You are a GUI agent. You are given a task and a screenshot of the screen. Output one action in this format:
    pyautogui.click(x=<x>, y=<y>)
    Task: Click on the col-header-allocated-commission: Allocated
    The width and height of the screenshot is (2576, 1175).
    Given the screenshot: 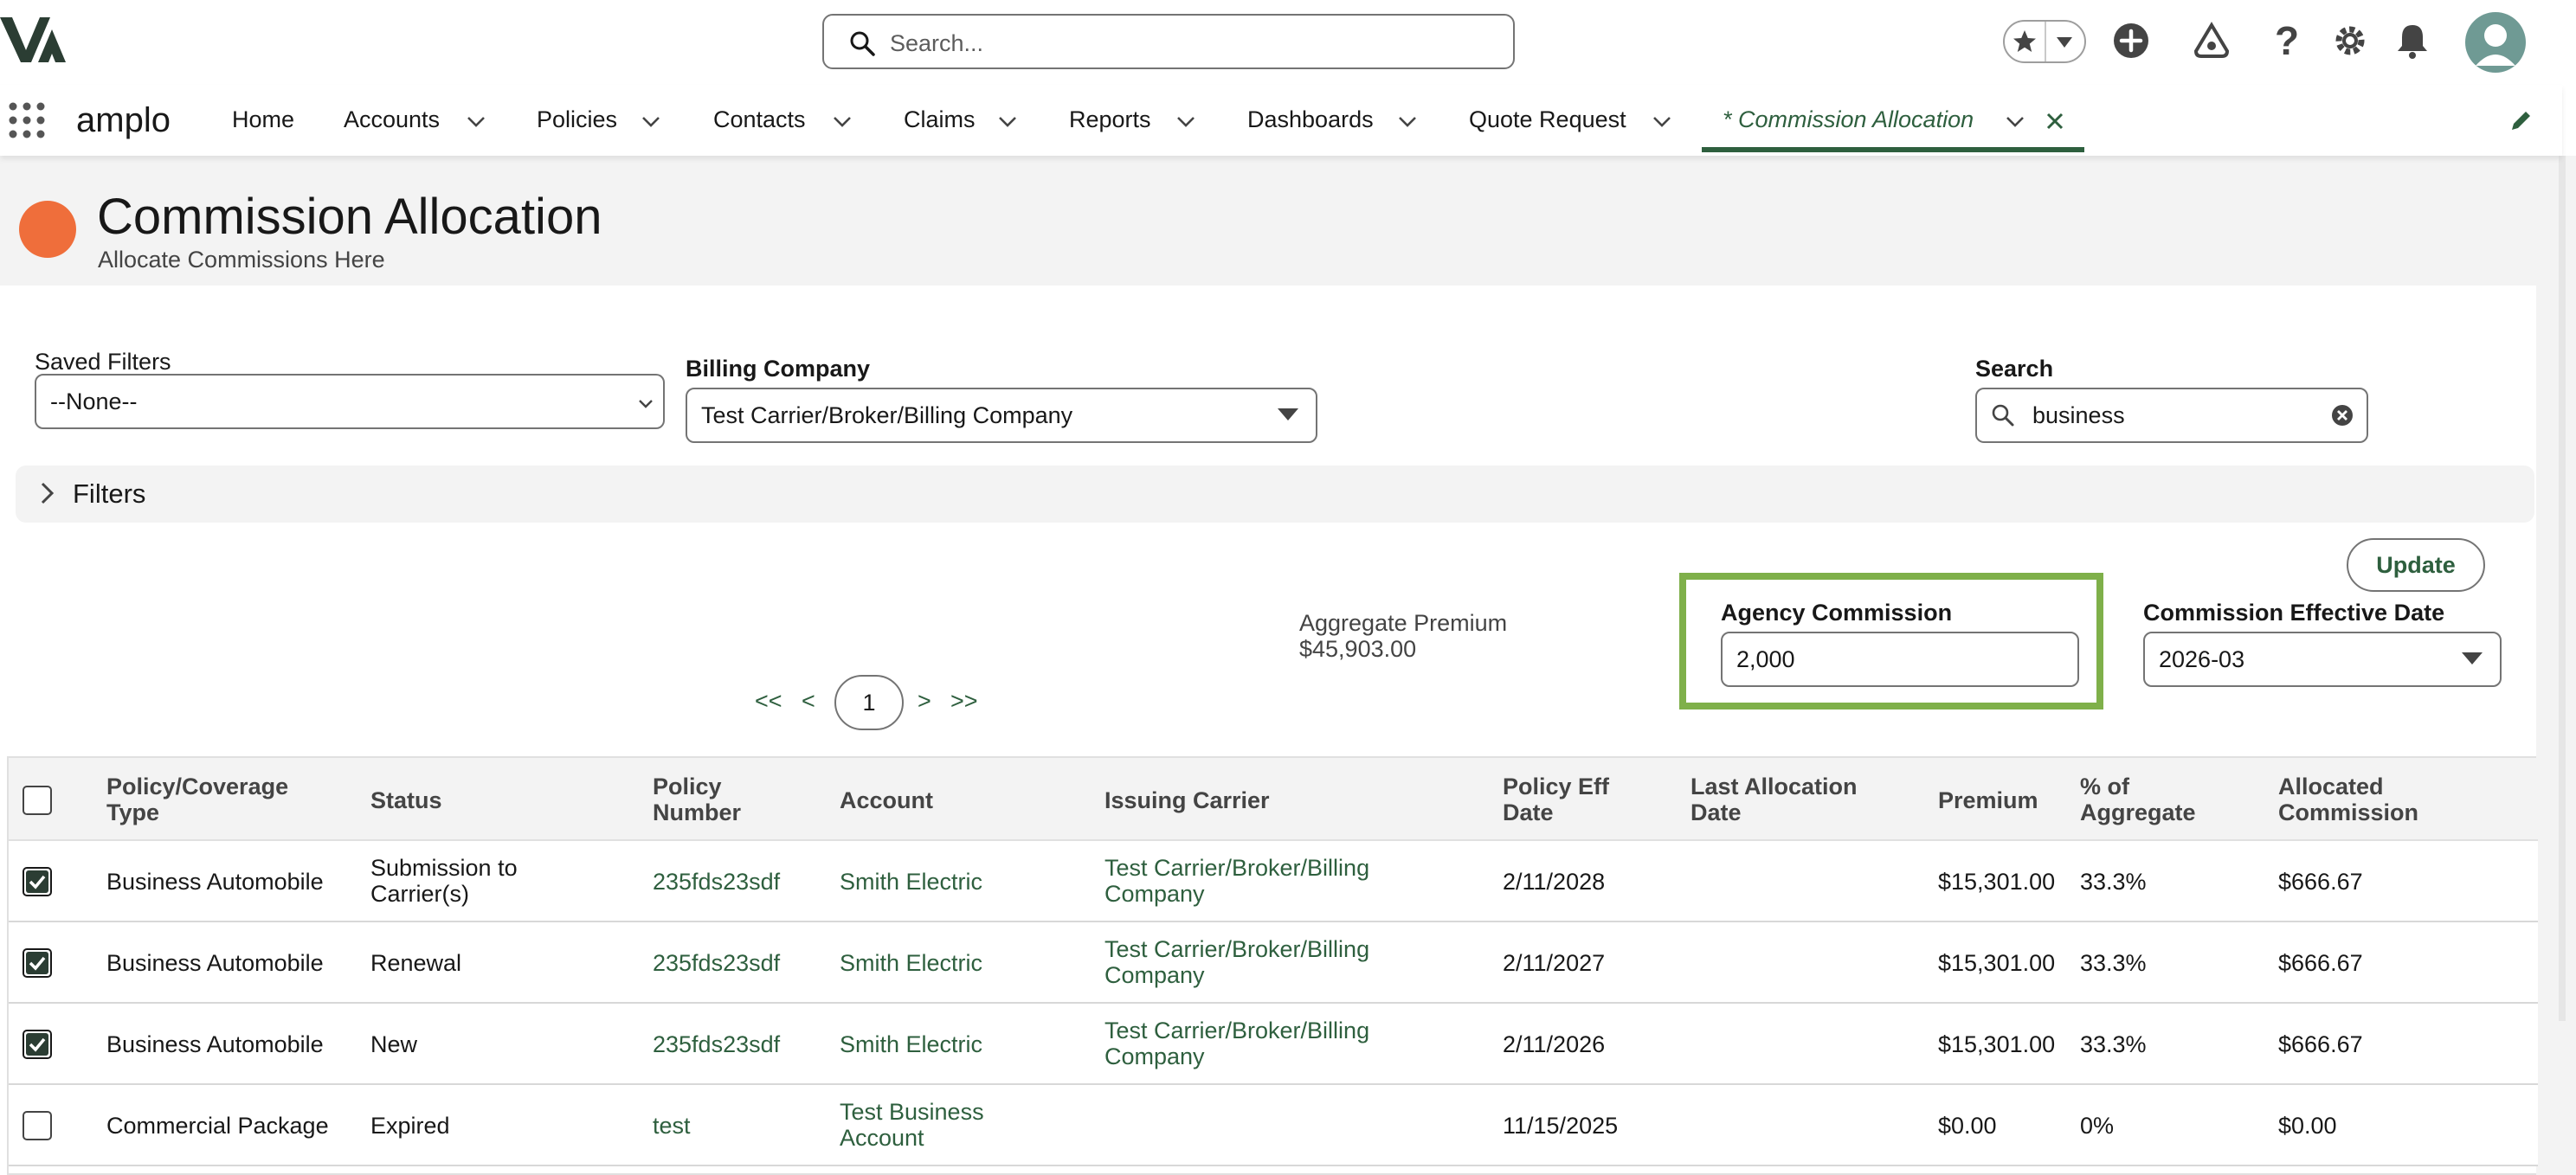 What is the action you would take?
    pyautogui.click(x=2331, y=786)
    